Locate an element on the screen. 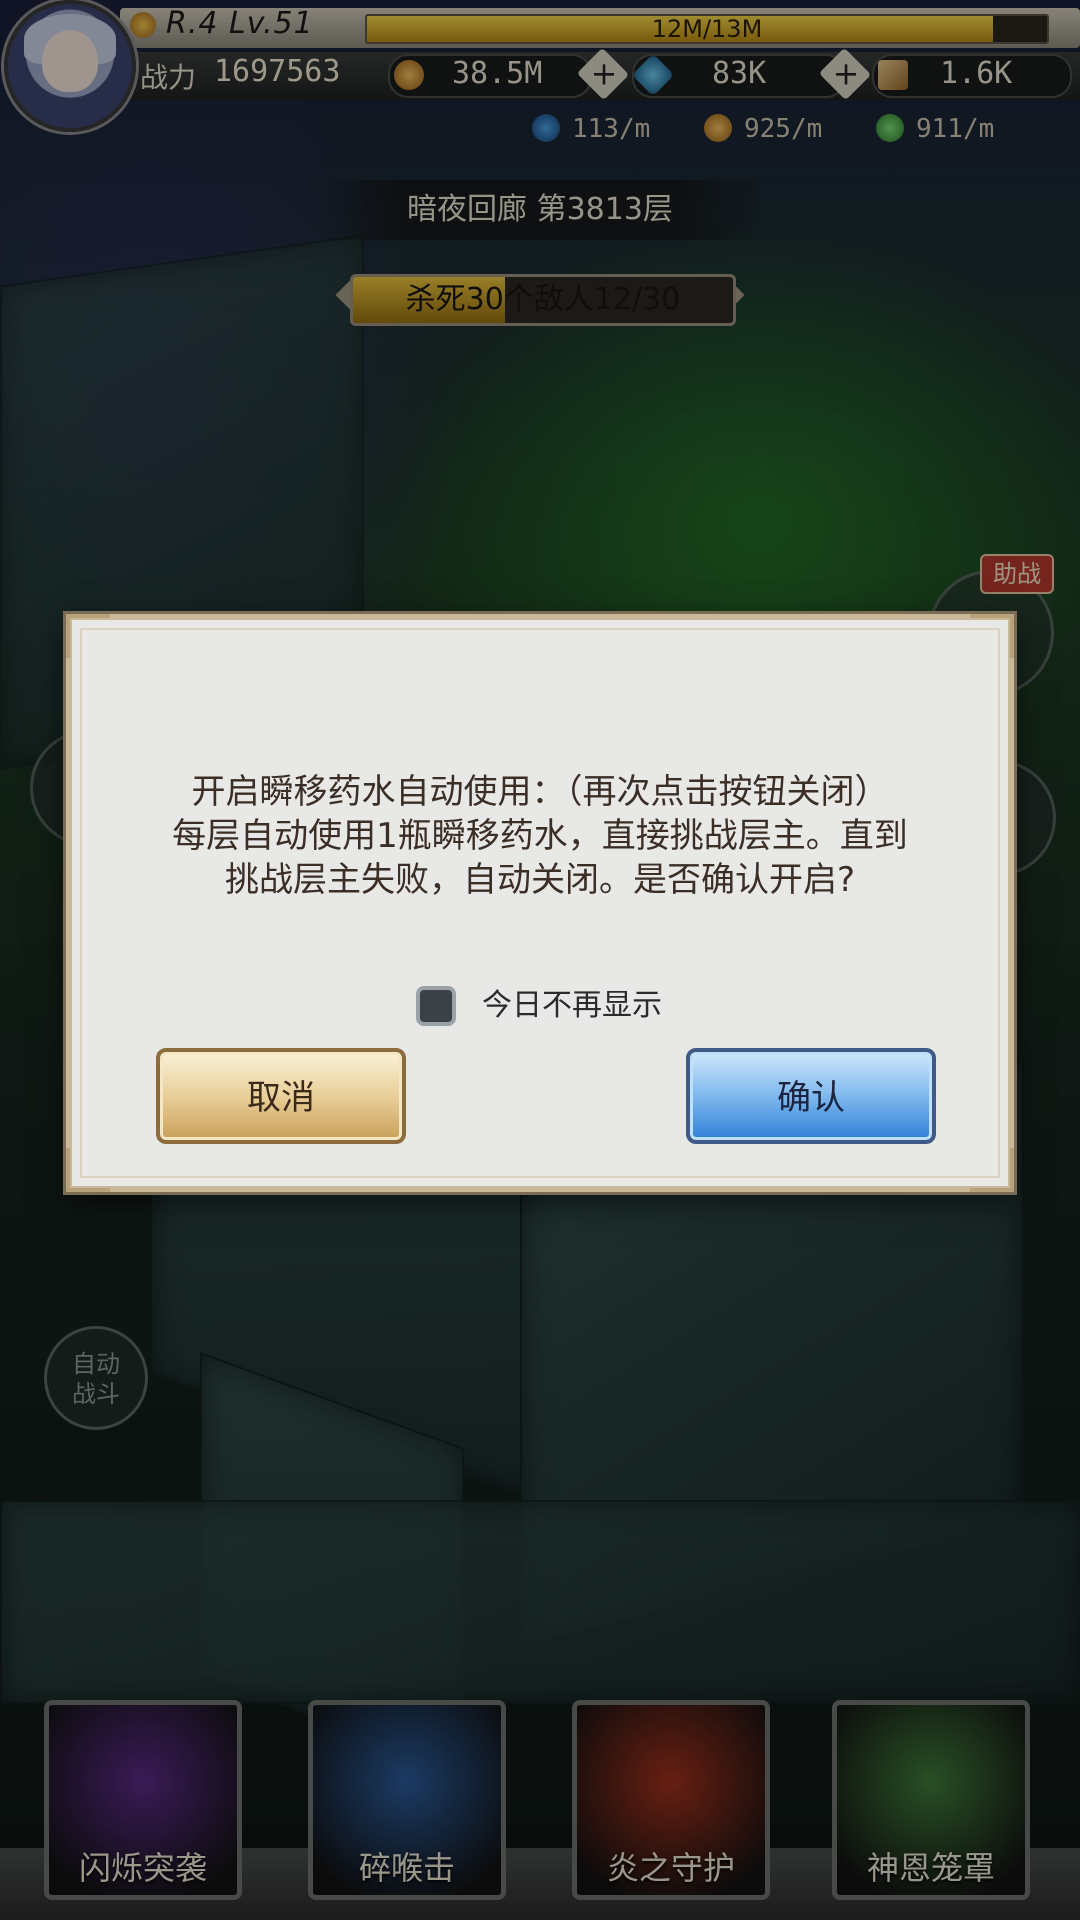 The width and height of the screenshot is (1080, 1920). confirm-button: 确认 is located at coordinates (811, 1096).